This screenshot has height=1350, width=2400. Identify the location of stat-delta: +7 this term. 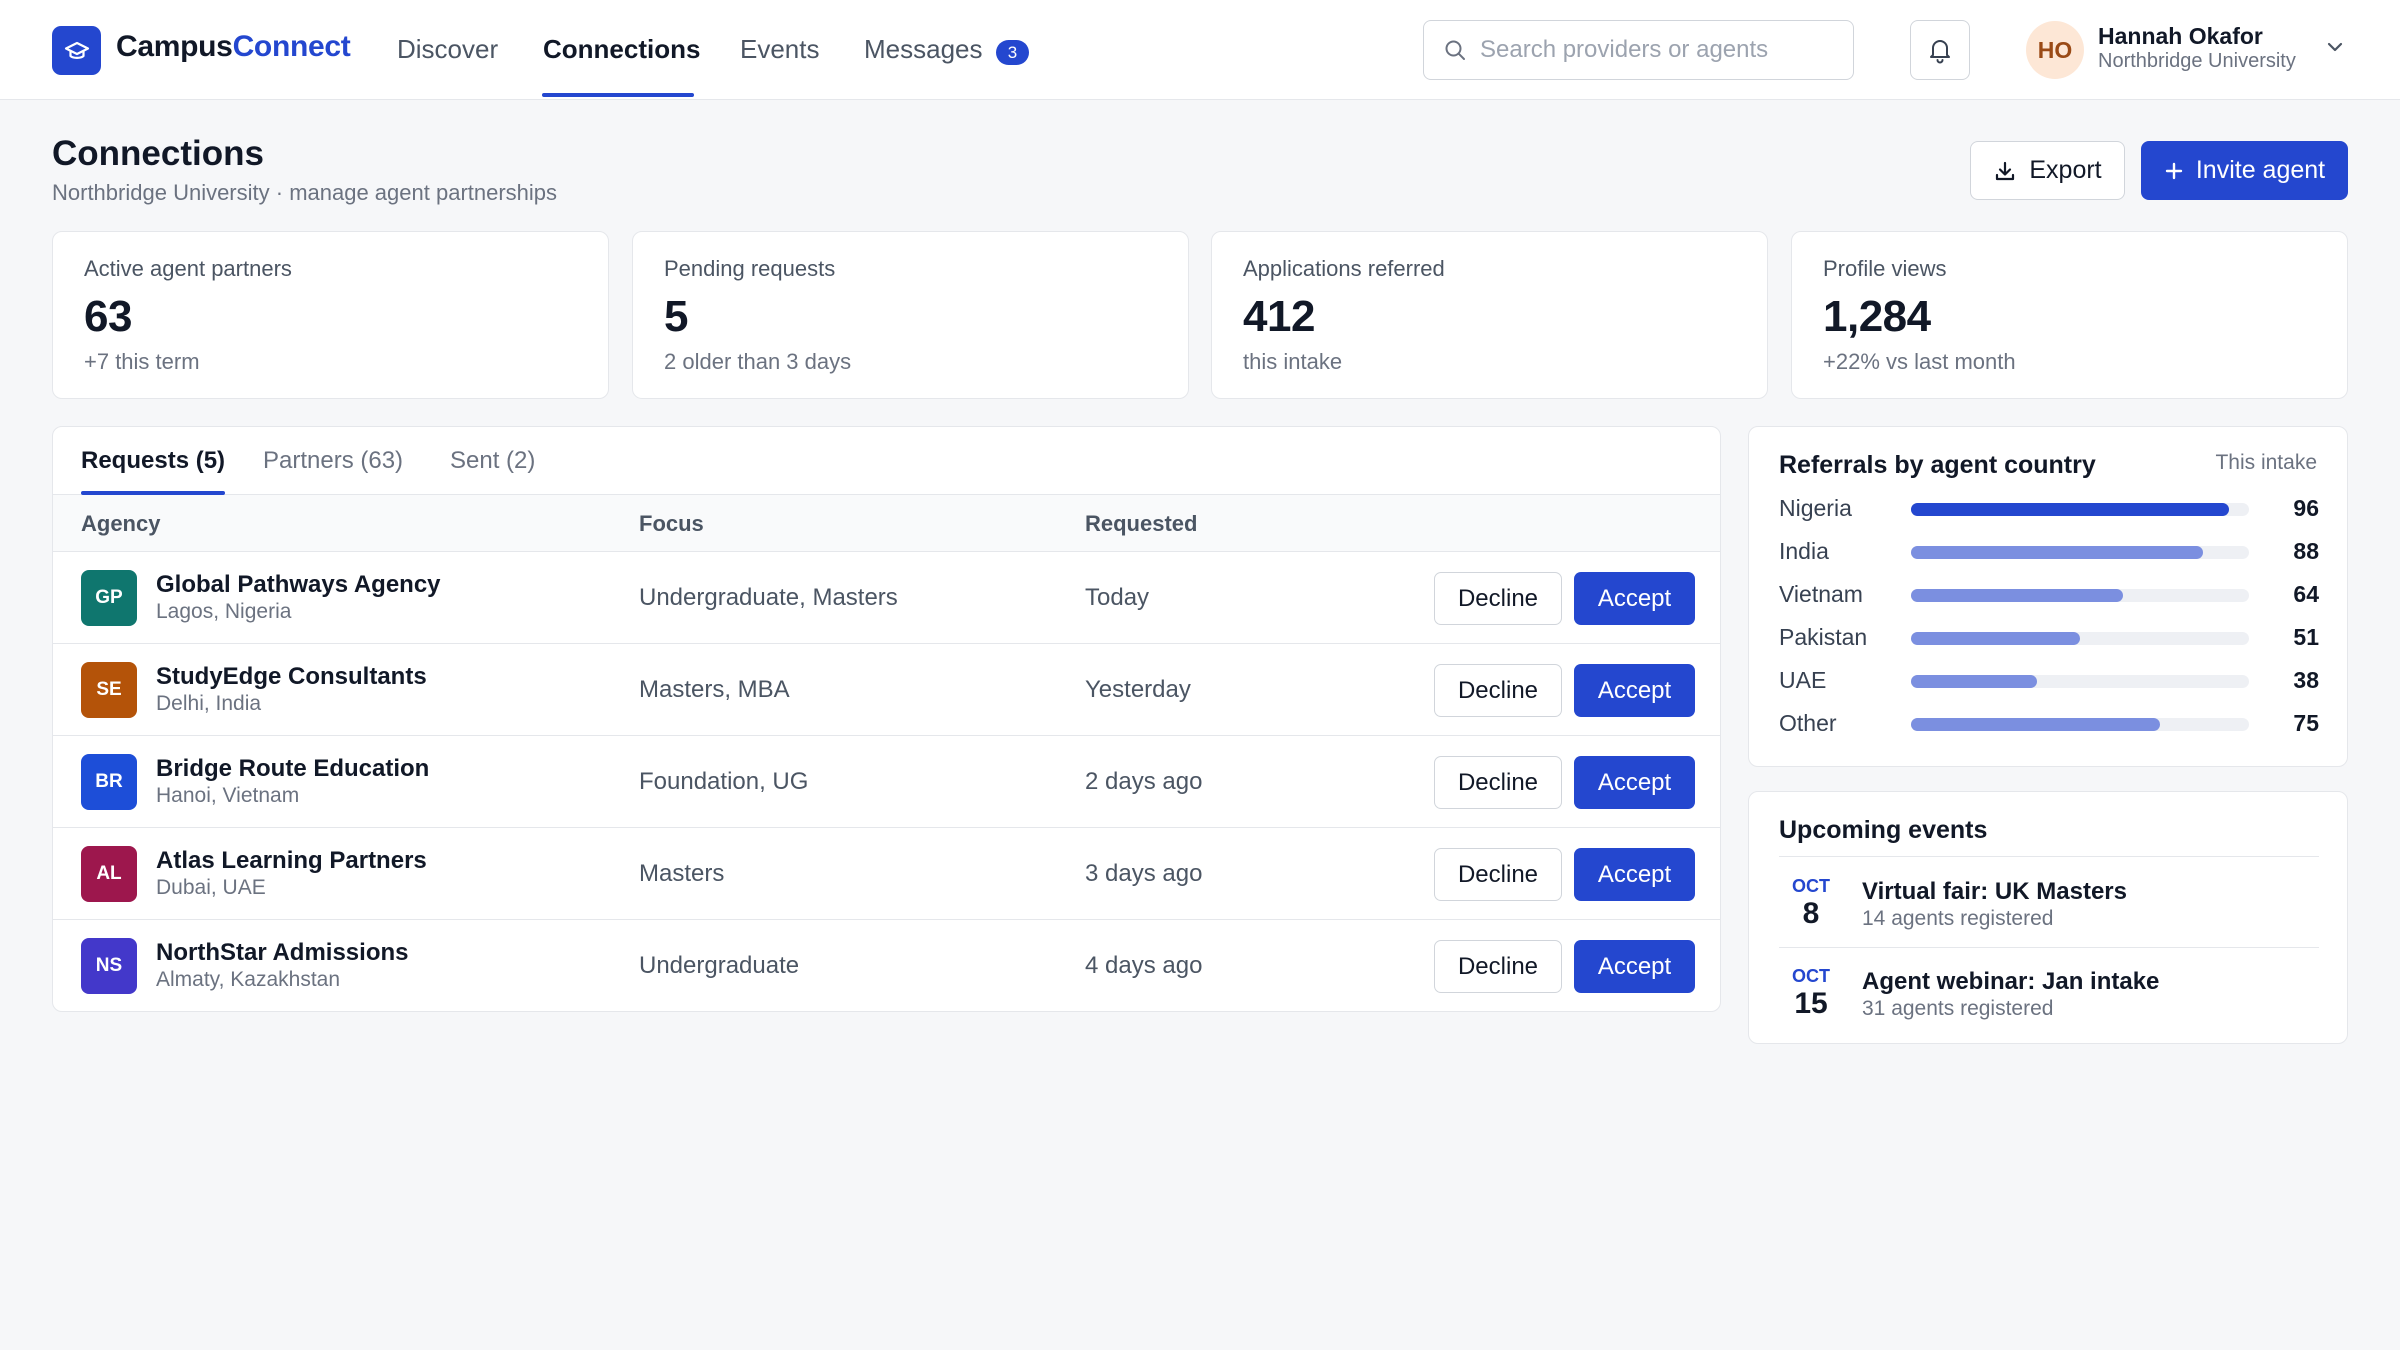
(142, 361).